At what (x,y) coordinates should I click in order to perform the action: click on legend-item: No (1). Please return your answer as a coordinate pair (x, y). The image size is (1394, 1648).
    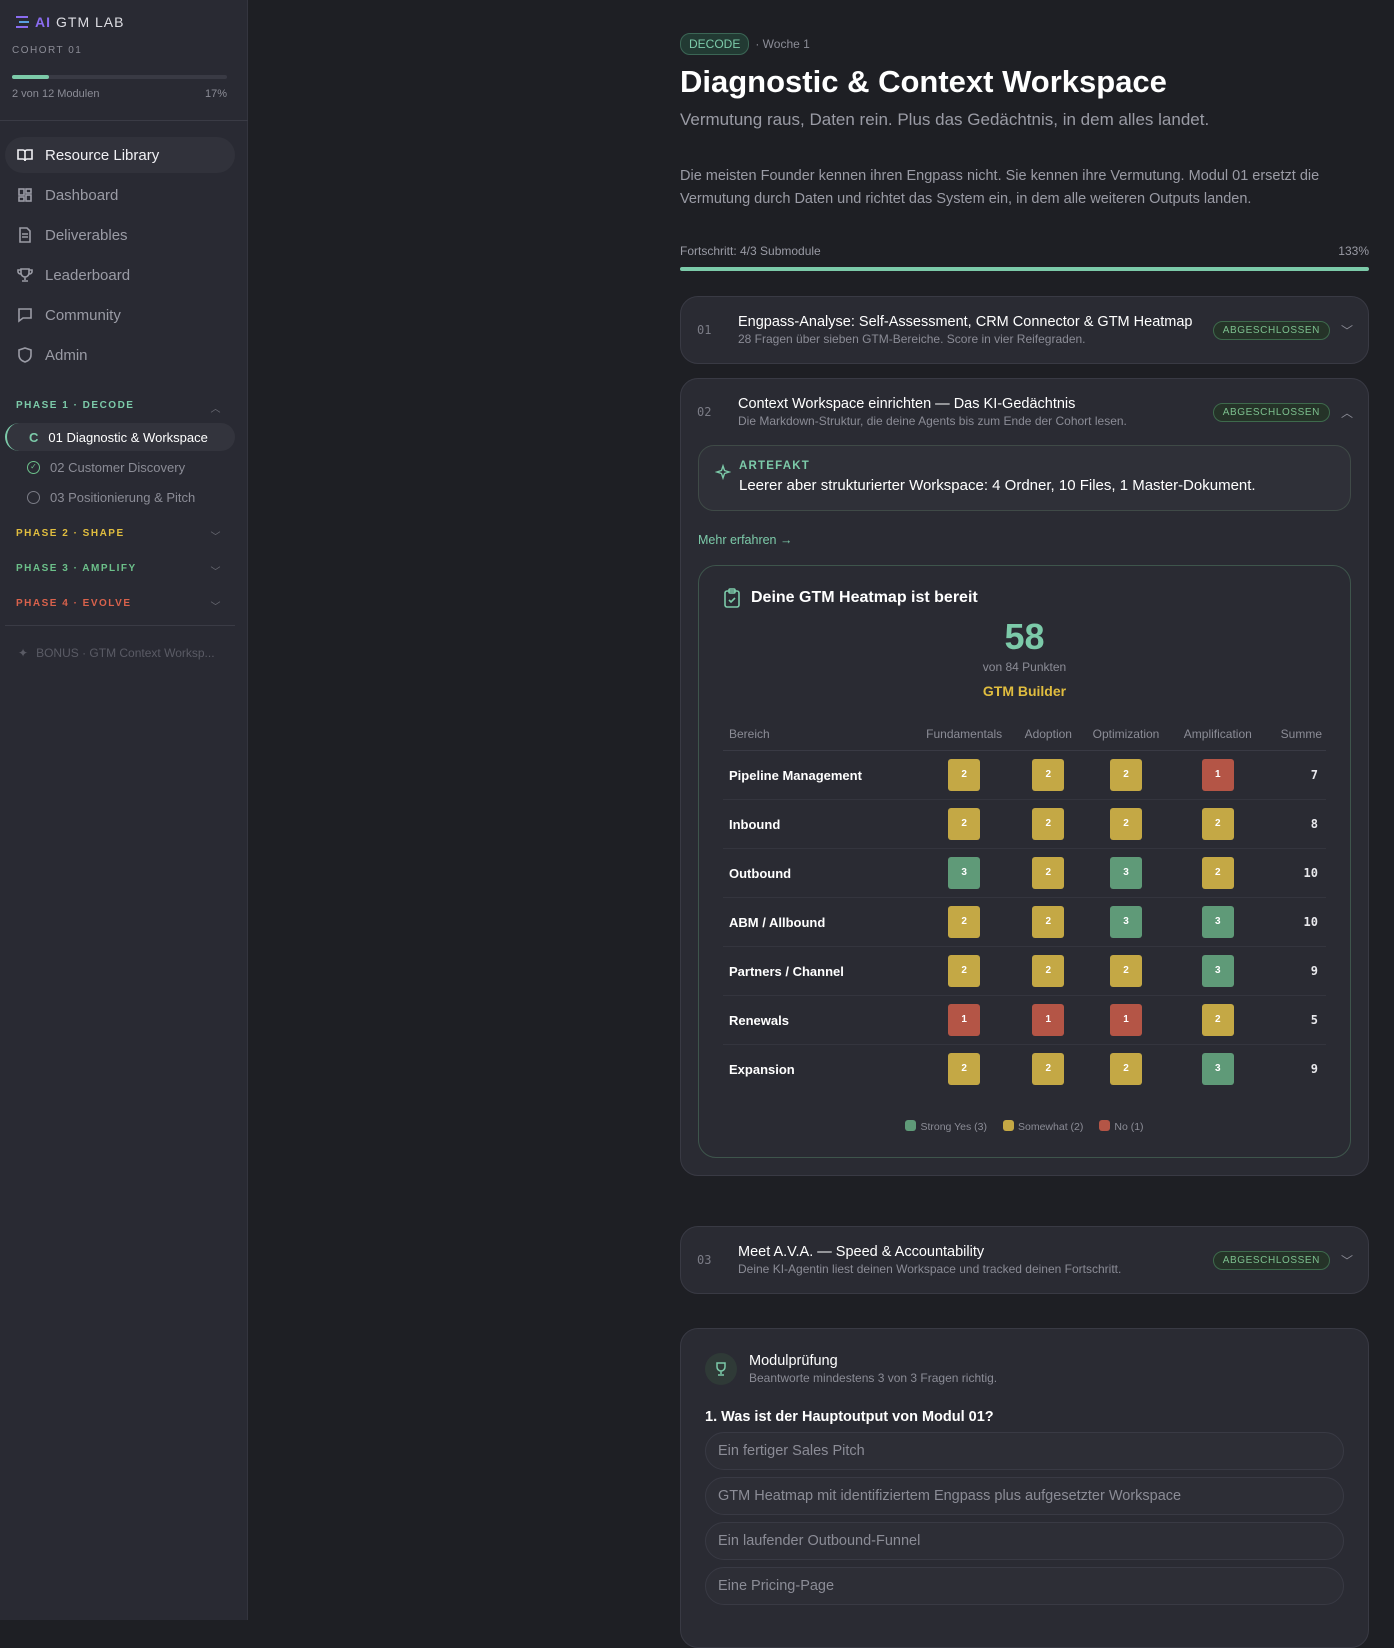
    Looking at the image, I should click on (1121, 1126).